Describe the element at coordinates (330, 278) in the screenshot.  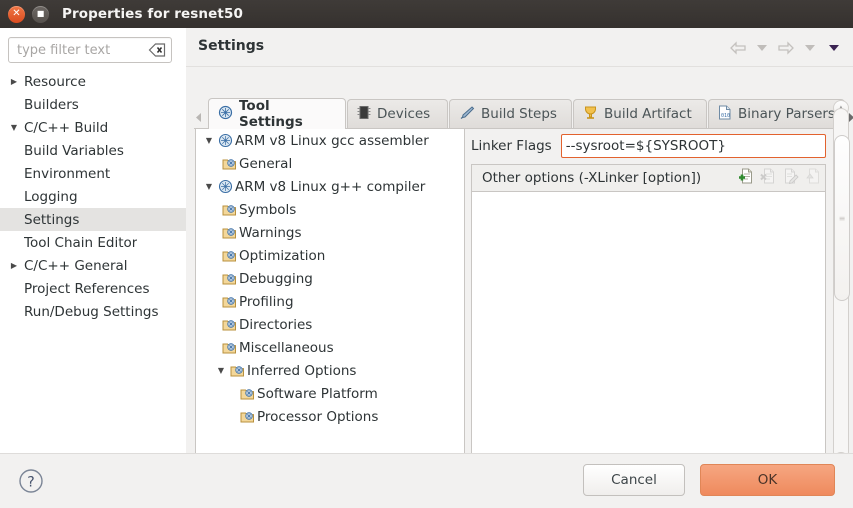
I see `tool-tree-item-debugging: Debugging` at that location.